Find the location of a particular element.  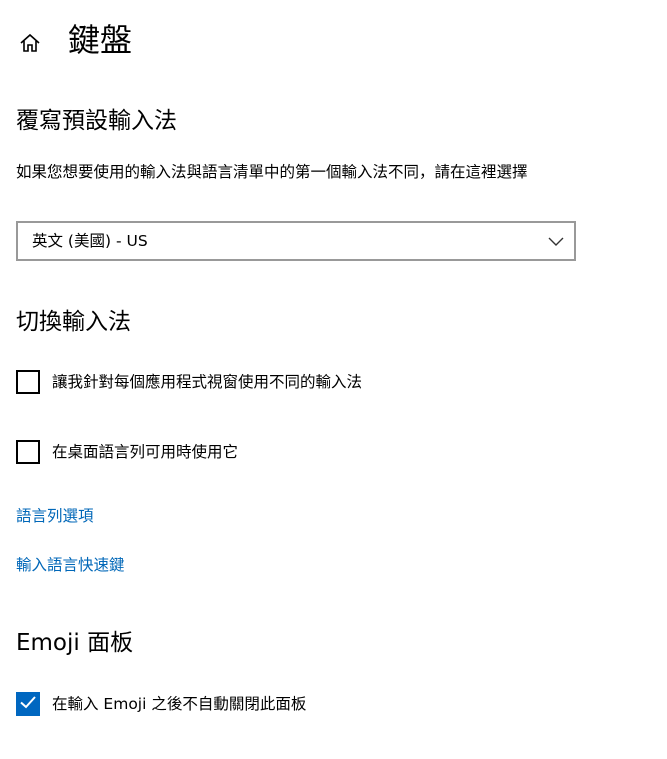

override-description: 如果您想要使用的輸入法與語言清單中的第一個輸入法不同，請在這裡選擇 is located at coordinates (272, 172).